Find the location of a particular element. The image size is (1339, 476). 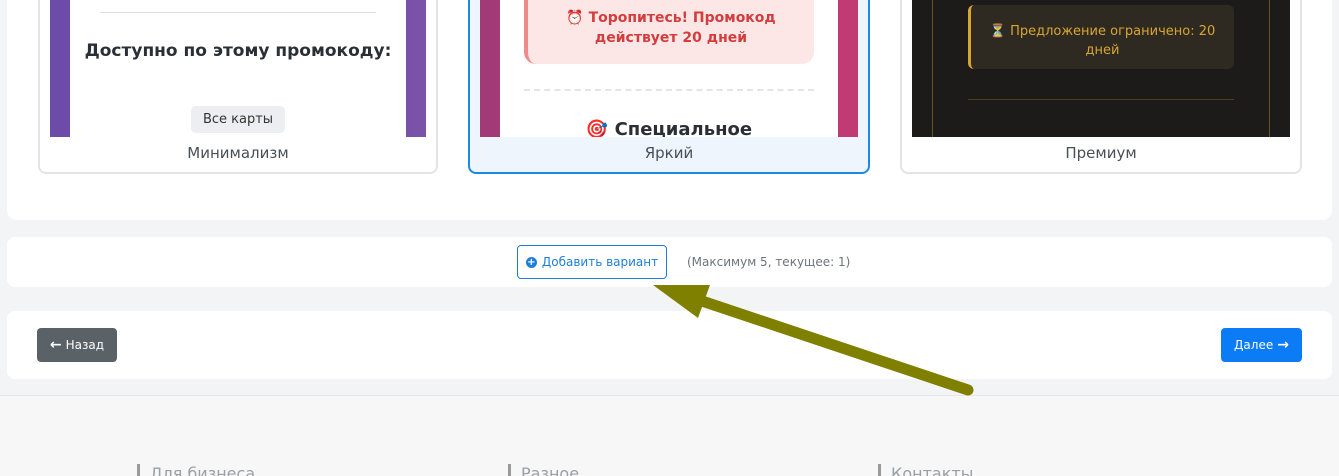

preview-alert: ⏰ Торопитесь! Промокод действует 20 дней is located at coordinates (669, 32).